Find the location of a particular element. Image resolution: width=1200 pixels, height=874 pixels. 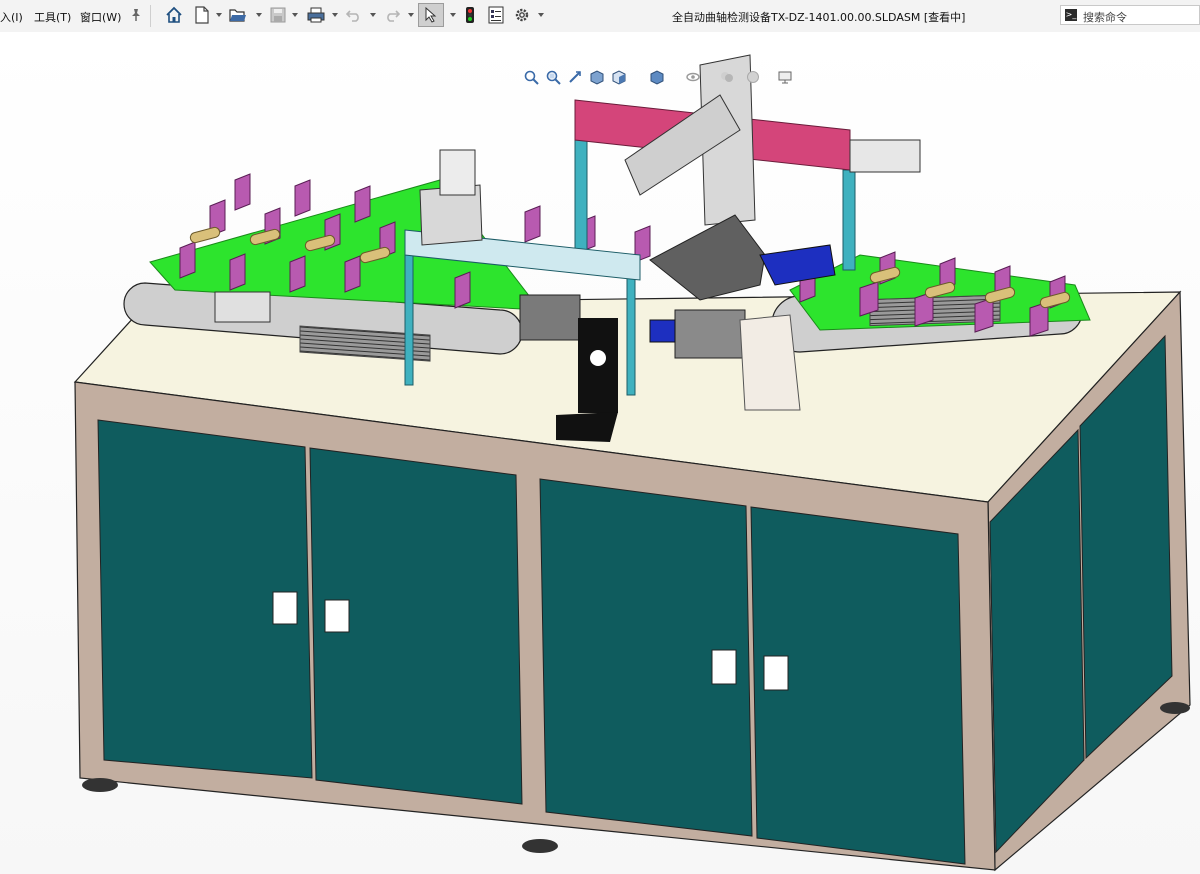

inspection-hole is located at coordinates (598, 358).